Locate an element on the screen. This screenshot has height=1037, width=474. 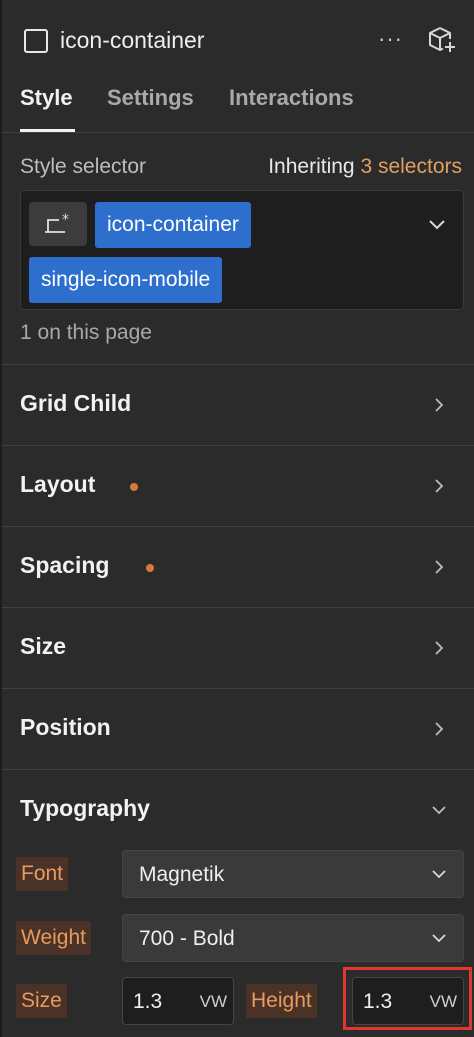
tab-interactions: Interactions is located at coordinates (291, 98).